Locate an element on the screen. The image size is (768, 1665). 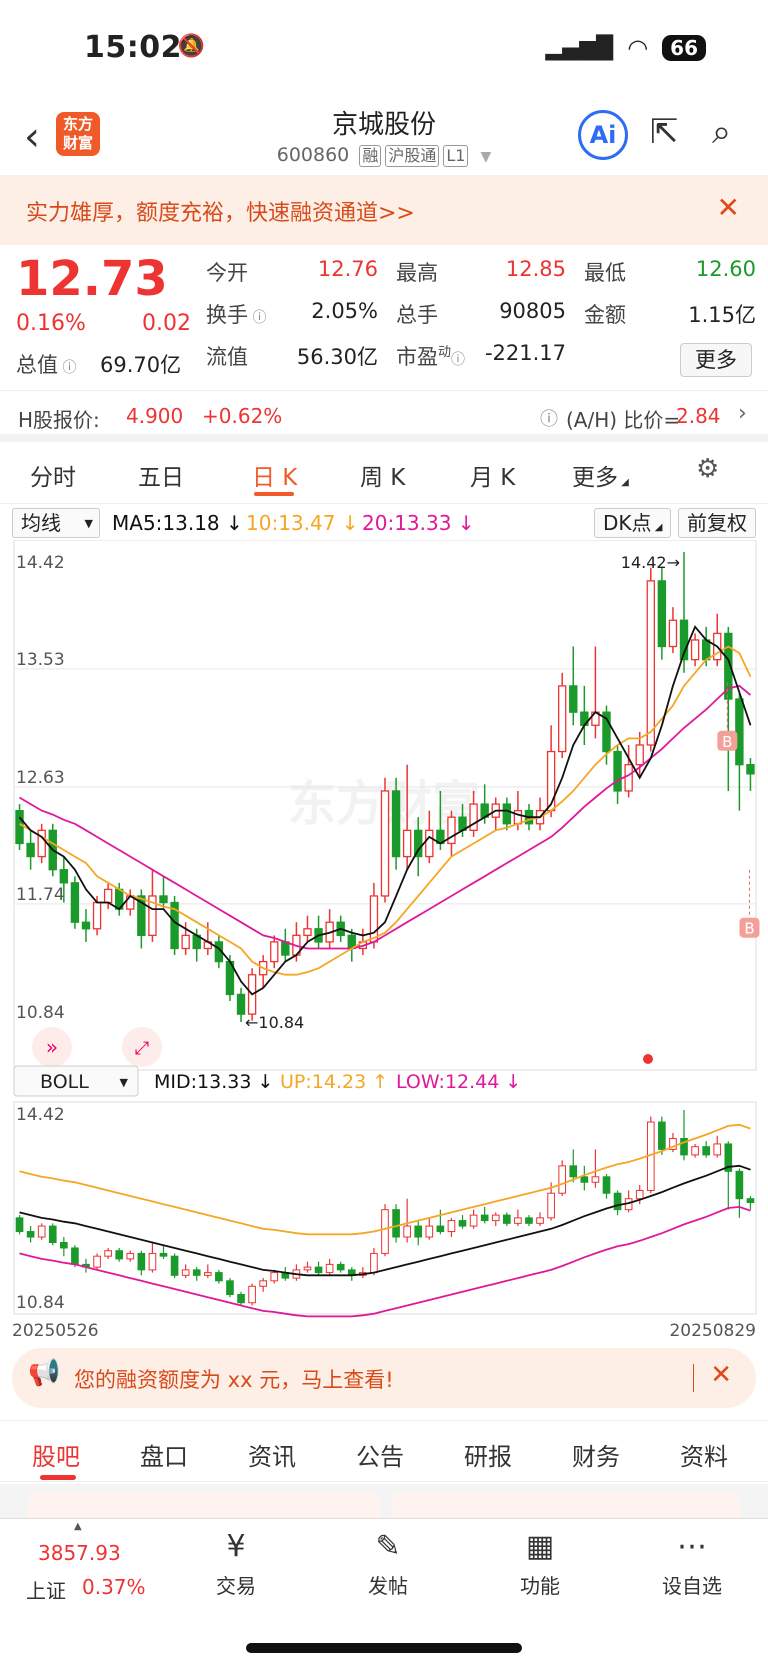
trade-button: ¥ 交易 is located at coordinates (236, 1564).